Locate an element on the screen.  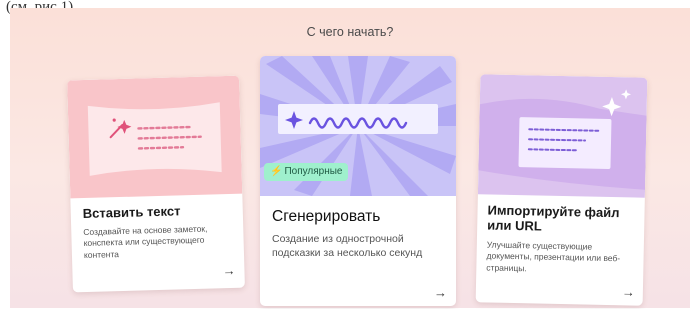
import-title: Импортируйте файл или URL is located at coordinates (553, 218).